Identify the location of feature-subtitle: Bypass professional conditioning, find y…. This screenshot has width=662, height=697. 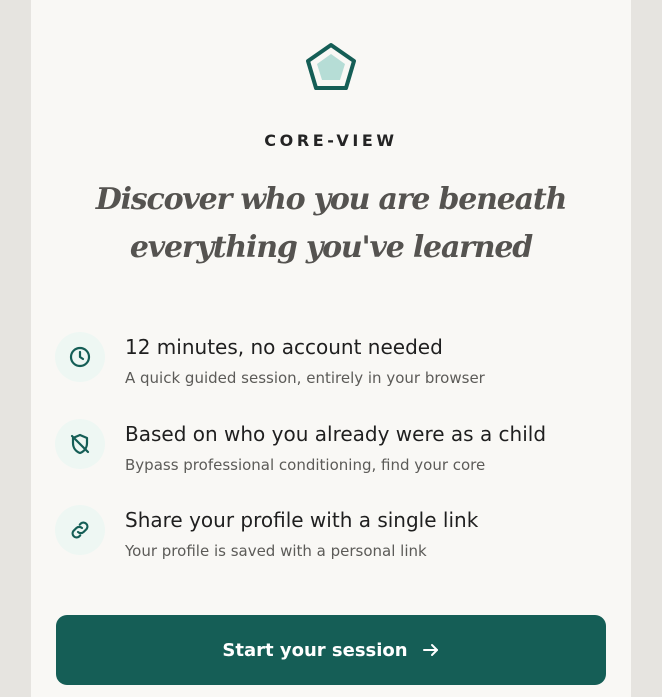
(305, 465).